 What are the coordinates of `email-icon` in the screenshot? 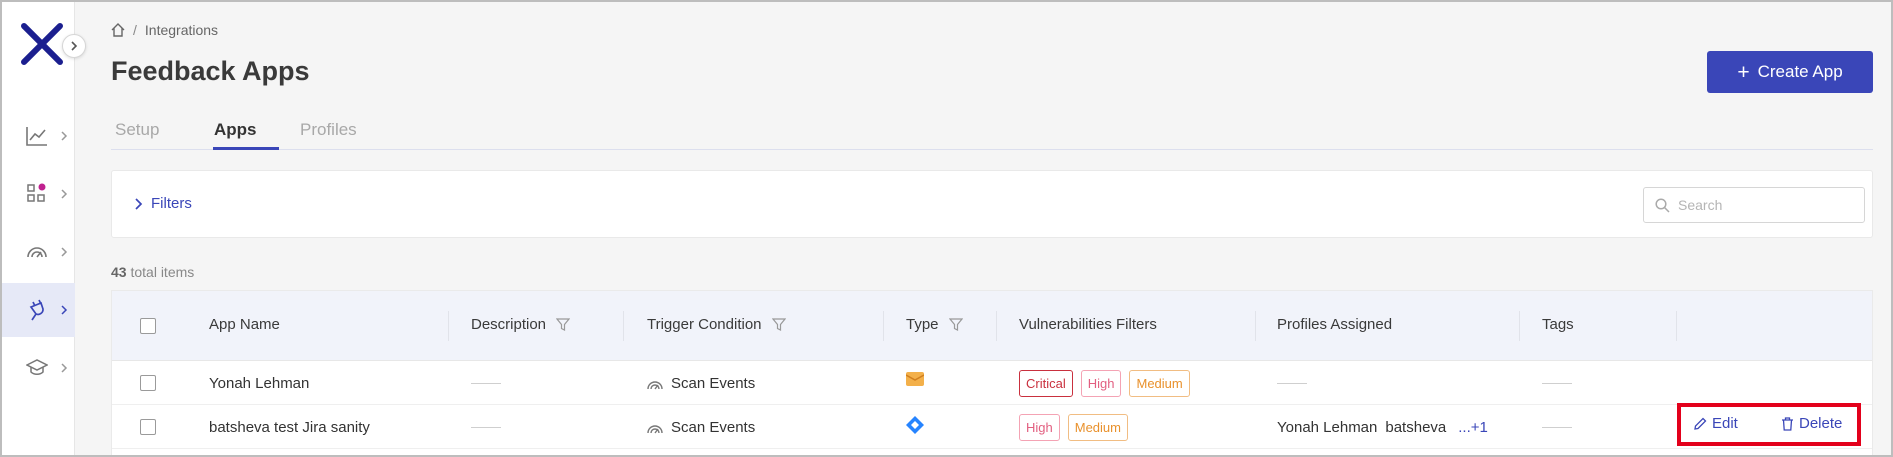 It's located at (915, 379).